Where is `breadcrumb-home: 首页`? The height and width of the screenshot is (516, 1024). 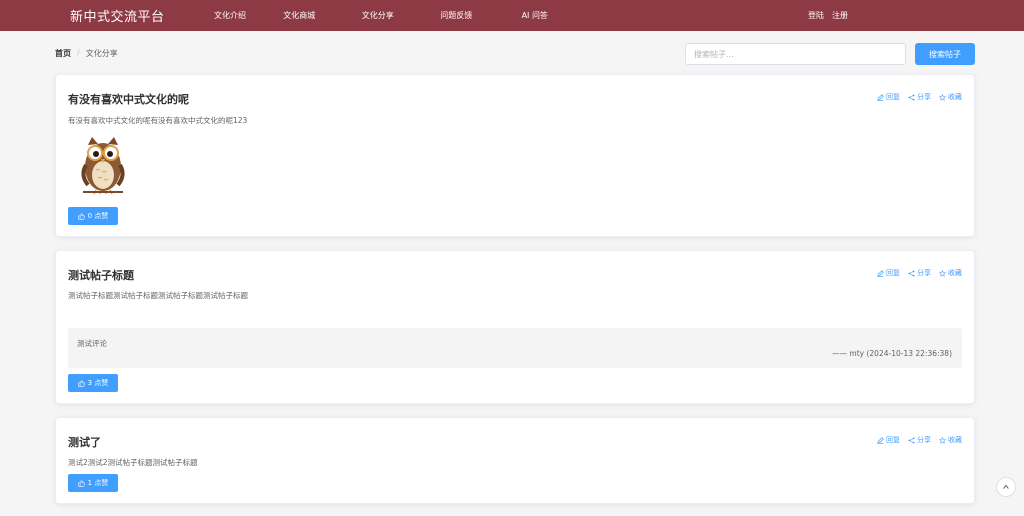 breadcrumb-home: 首页 is located at coordinates (63, 53).